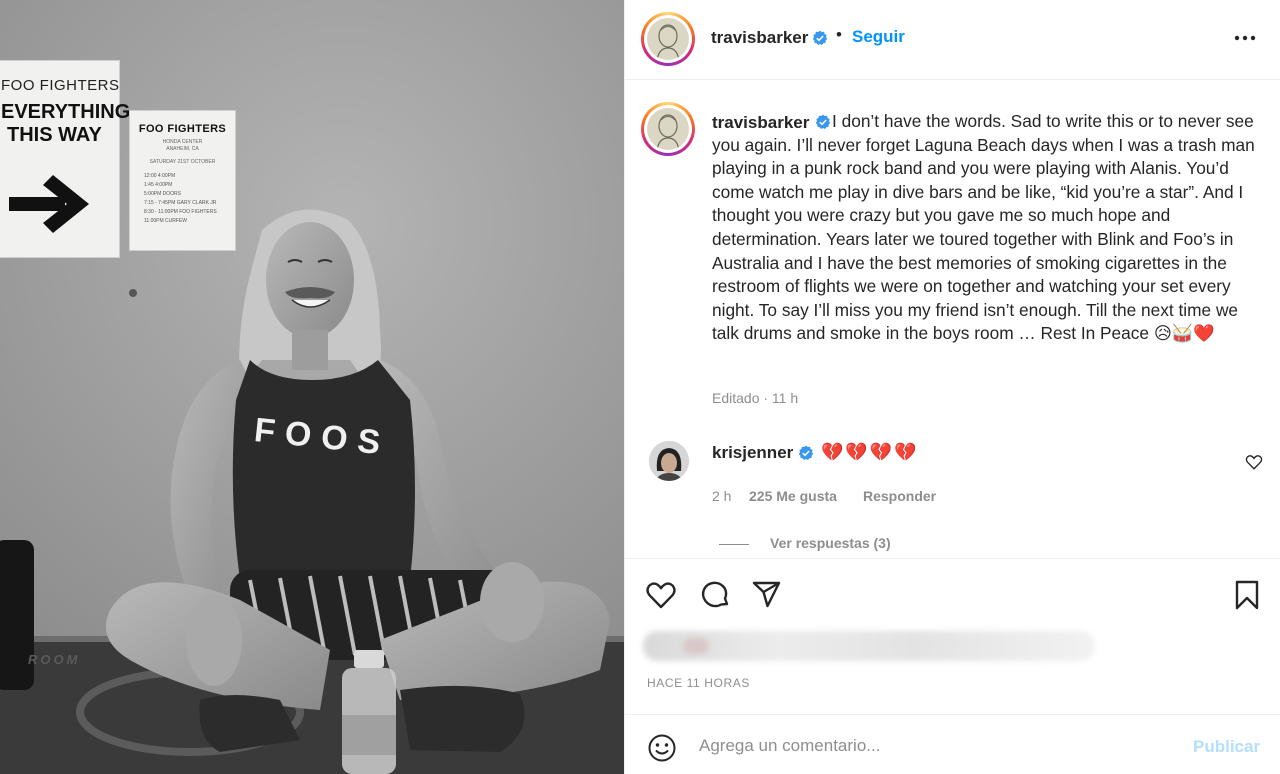 This screenshot has height=774, width=1280. I want to click on share-icon, so click(767, 595).